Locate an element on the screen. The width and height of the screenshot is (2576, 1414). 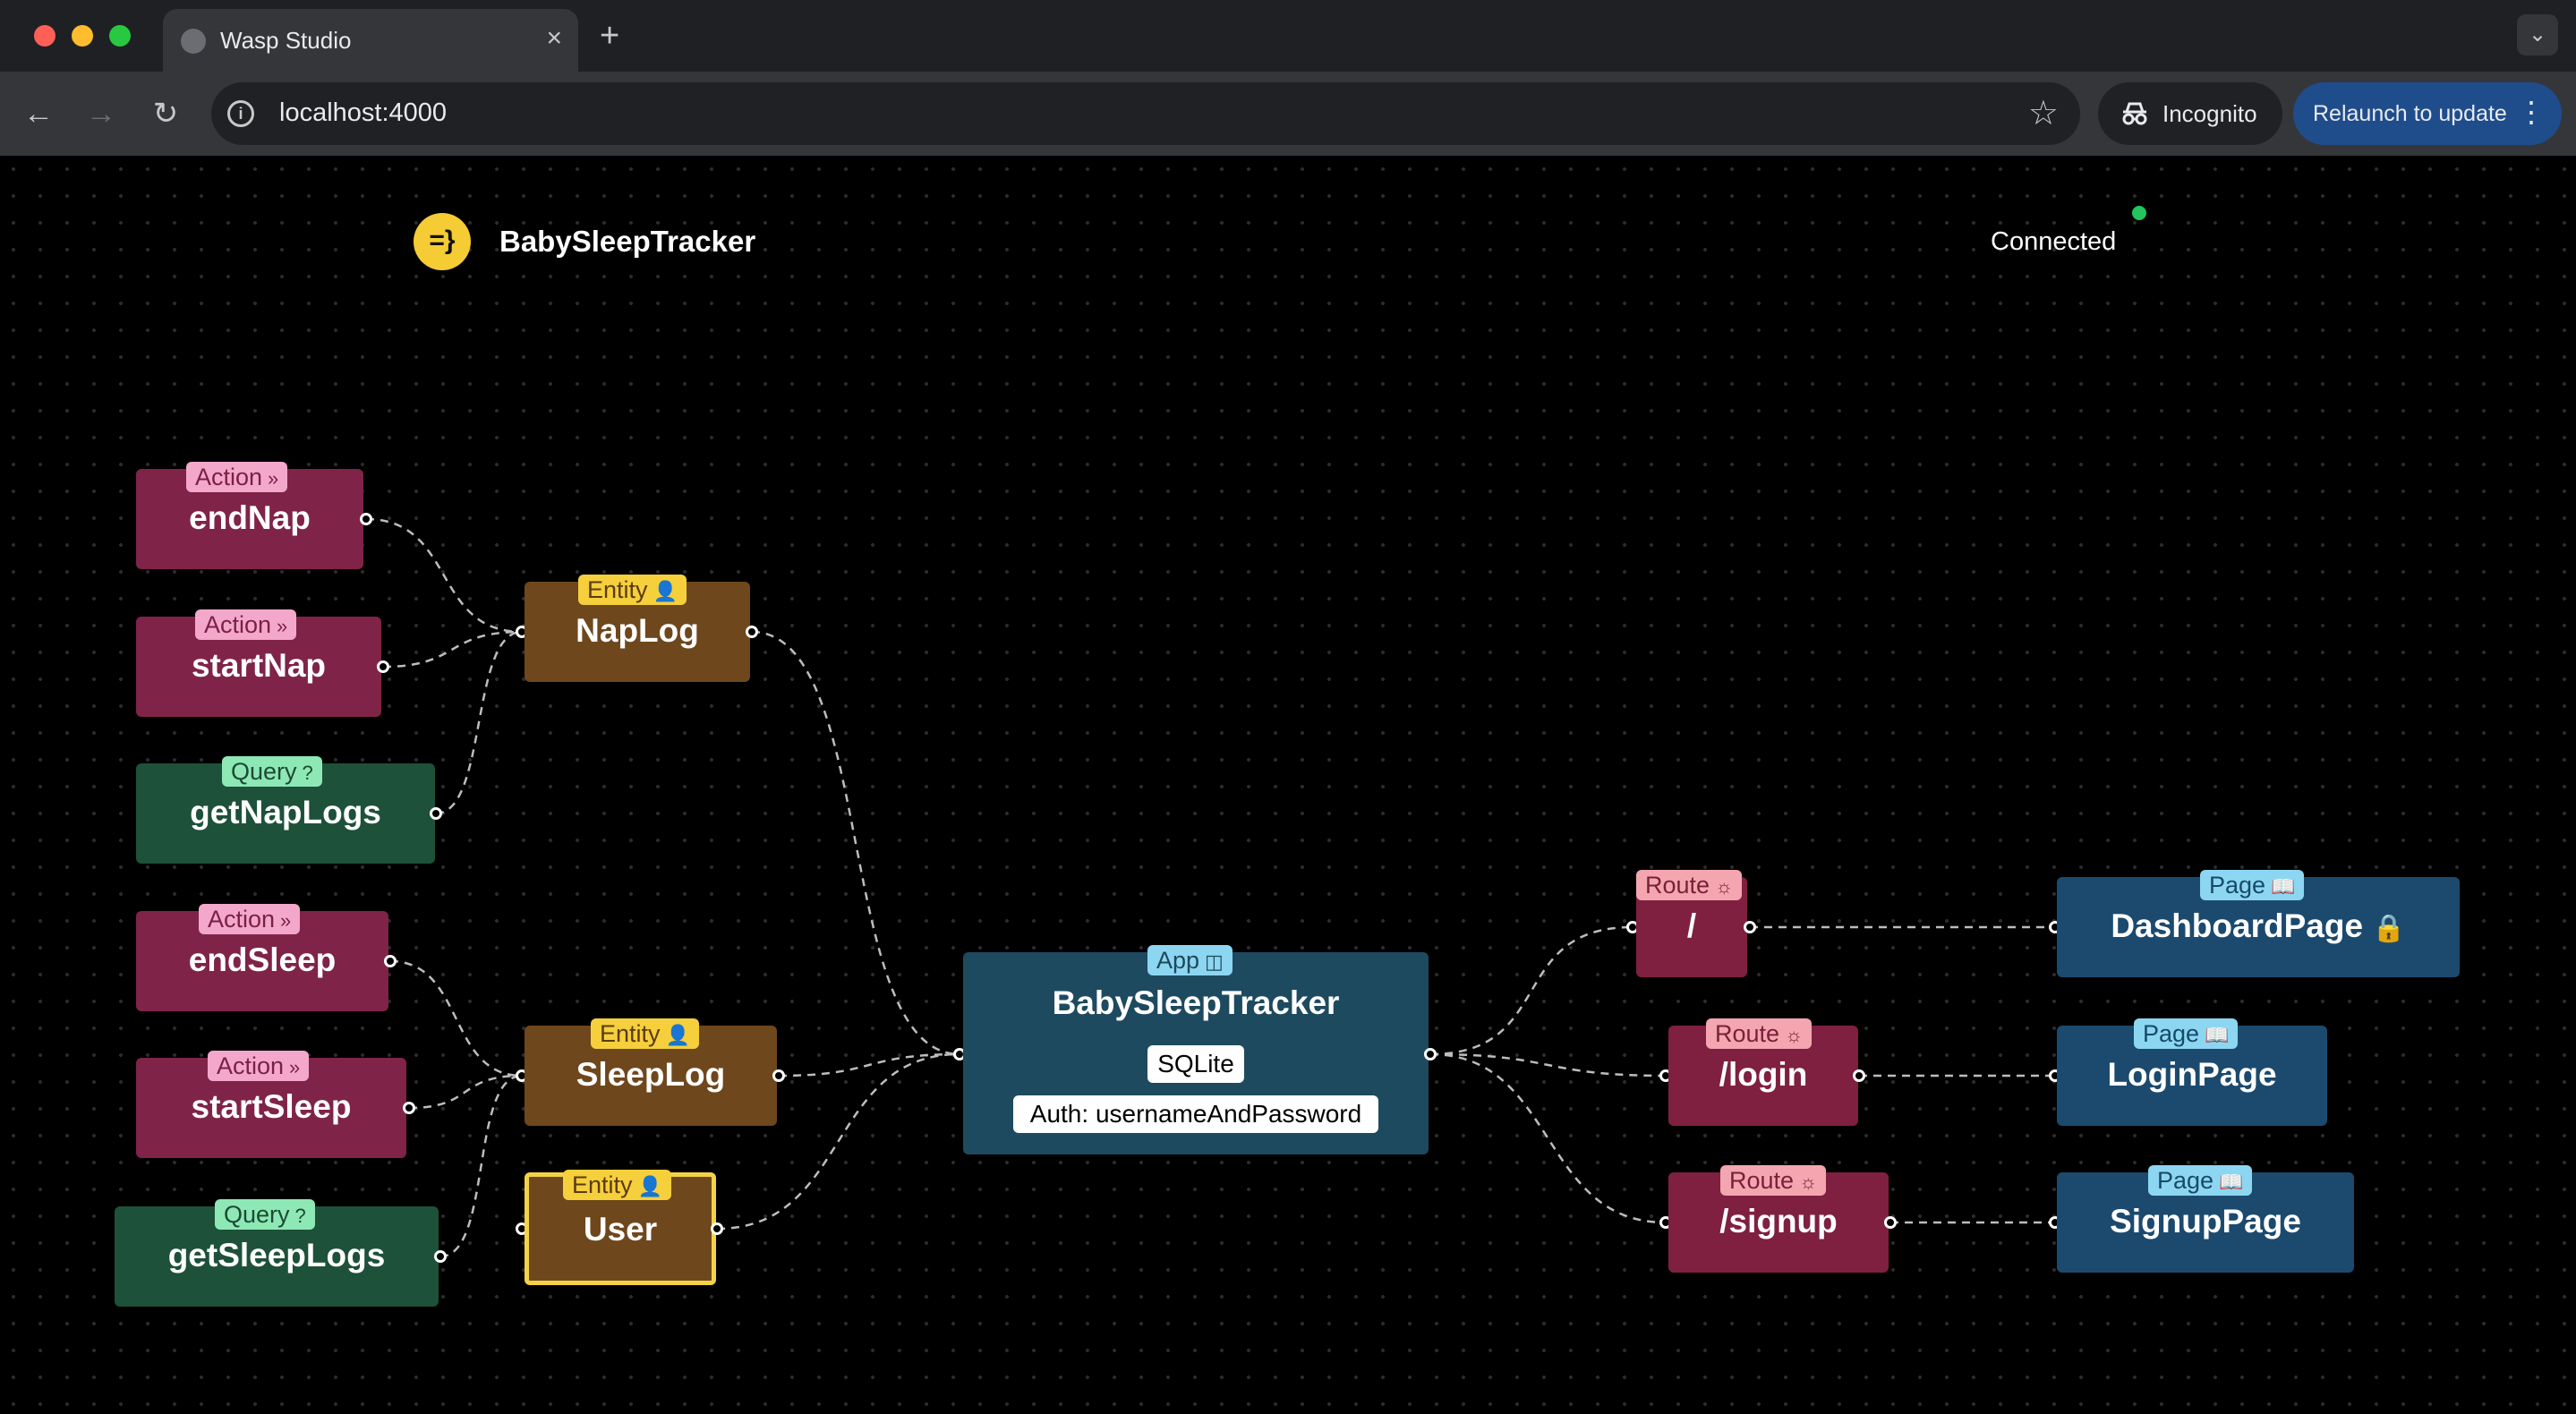
node-label: getSleepLogs is located at coordinates (276, 1255).